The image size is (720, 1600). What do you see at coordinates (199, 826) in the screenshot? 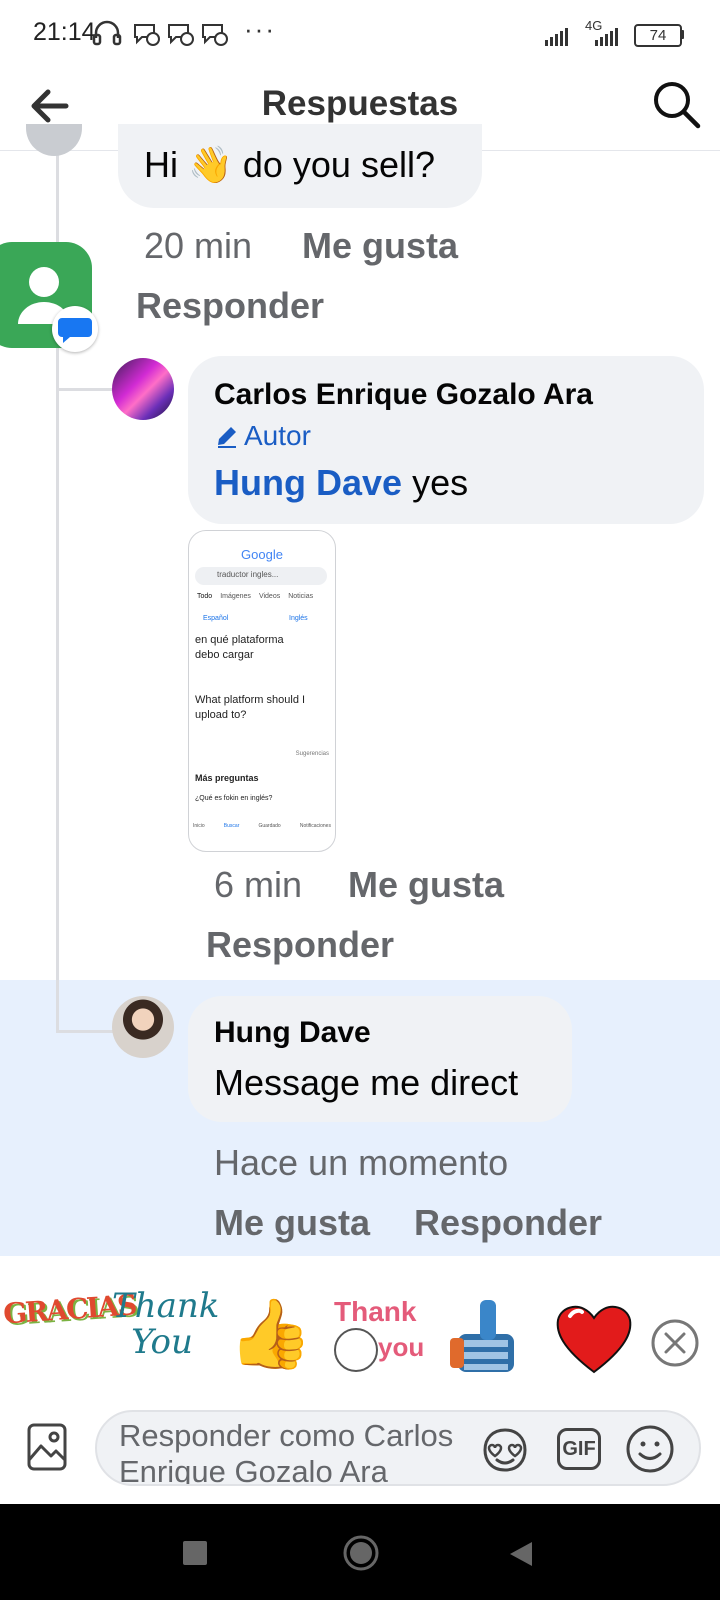
I see `attachment-nav-item: Inicio` at bounding box center [199, 826].